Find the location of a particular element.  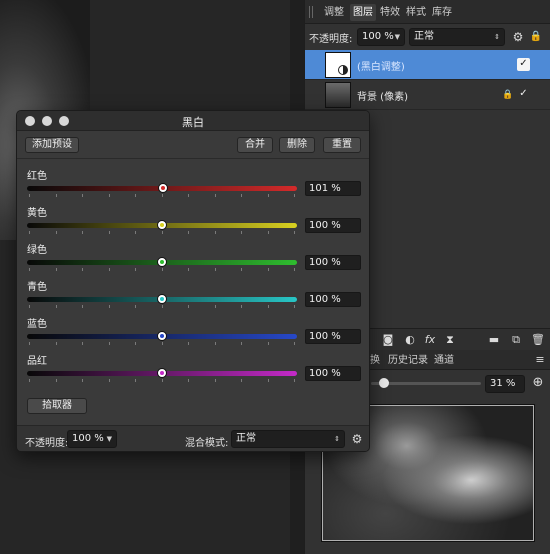

tab-effects: 特效 is located at coordinates (390, 12).